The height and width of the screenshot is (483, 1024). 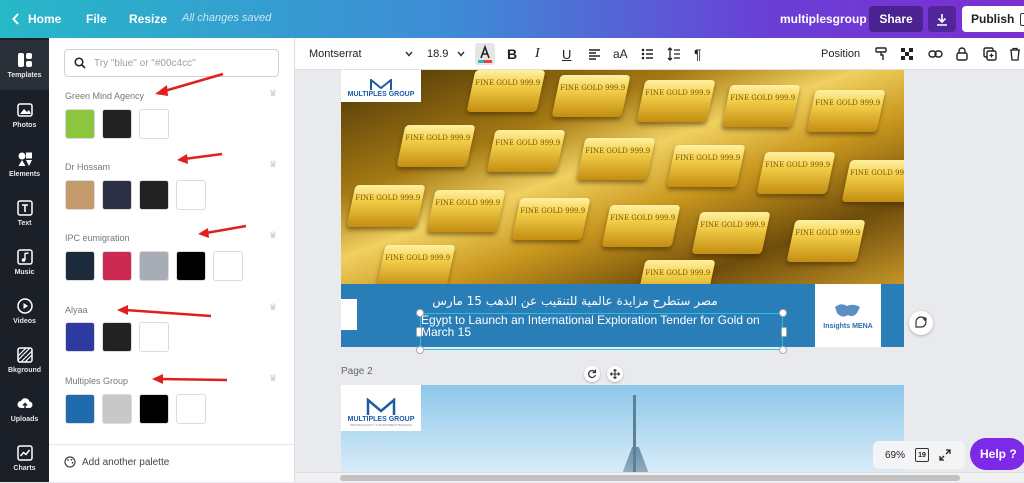 What do you see at coordinates (24, 321) in the screenshot?
I see `rail-label: Videos` at bounding box center [24, 321].